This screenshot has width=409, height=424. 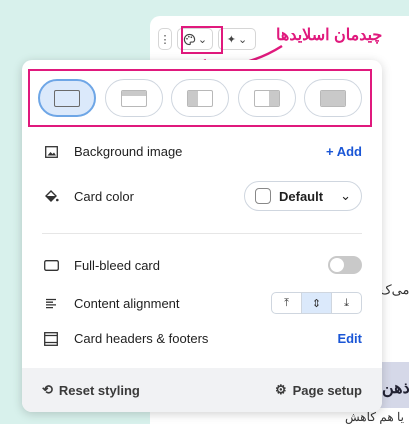 What do you see at coordinates (394, 289) in the screenshot?
I see `background-text: می‌ک` at bounding box center [394, 289].